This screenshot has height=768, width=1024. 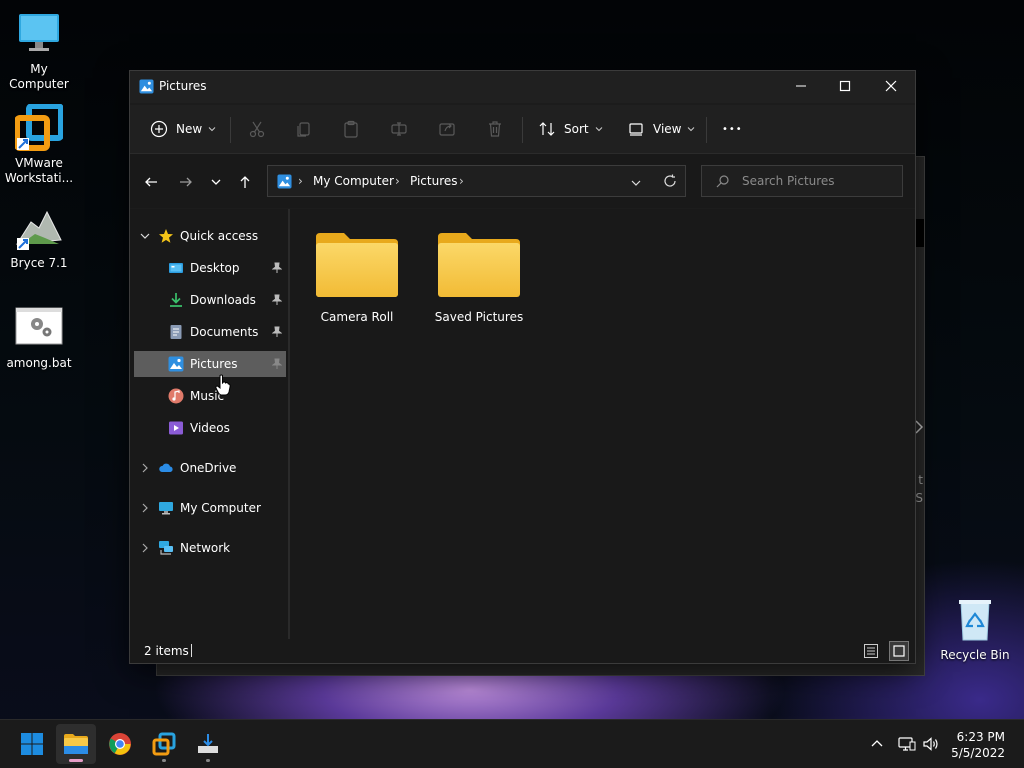 What do you see at coordinates (845, 86) in the screenshot?
I see `maximize-button` at bounding box center [845, 86].